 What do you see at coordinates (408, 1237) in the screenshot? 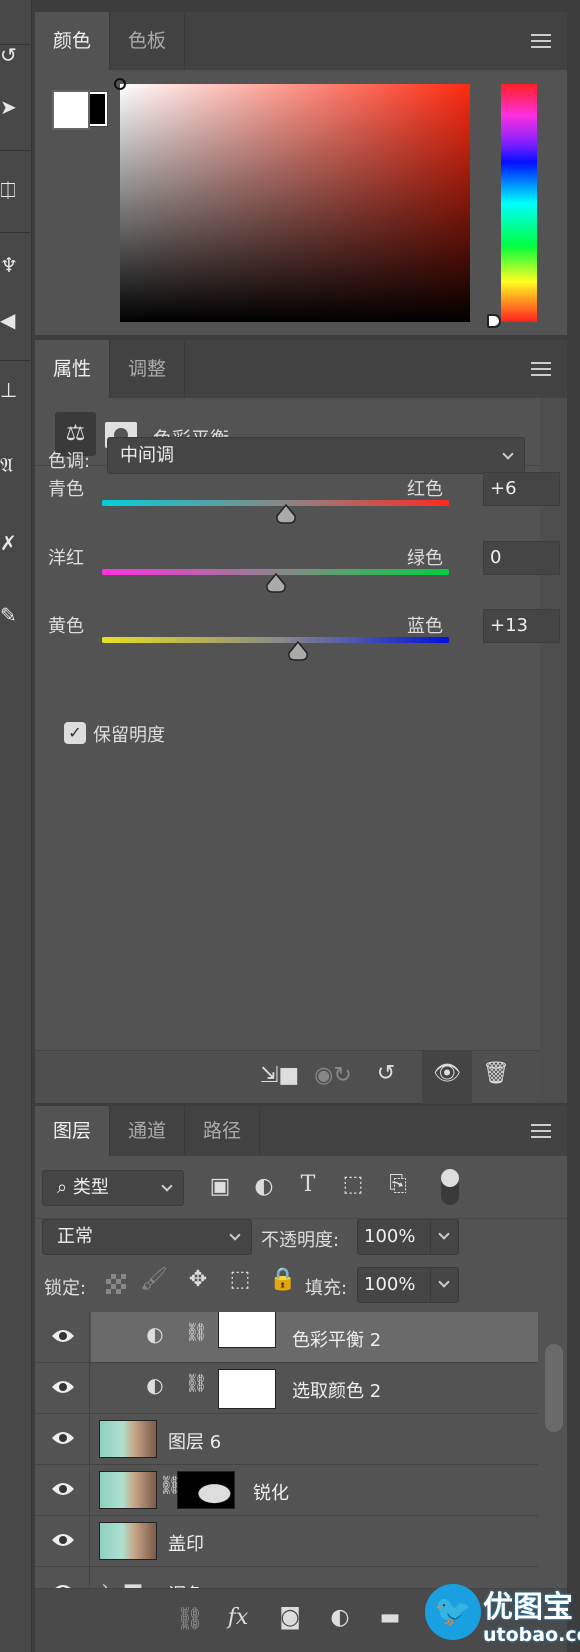
I see `opacity-input: 100%` at bounding box center [408, 1237].